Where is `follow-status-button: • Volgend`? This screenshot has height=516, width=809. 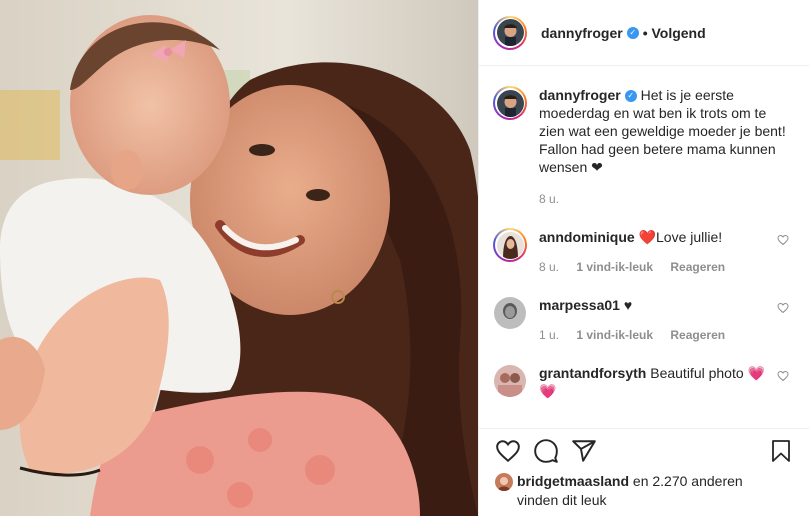 follow-status-button: • Volgend is located at coordinates (674, 33).